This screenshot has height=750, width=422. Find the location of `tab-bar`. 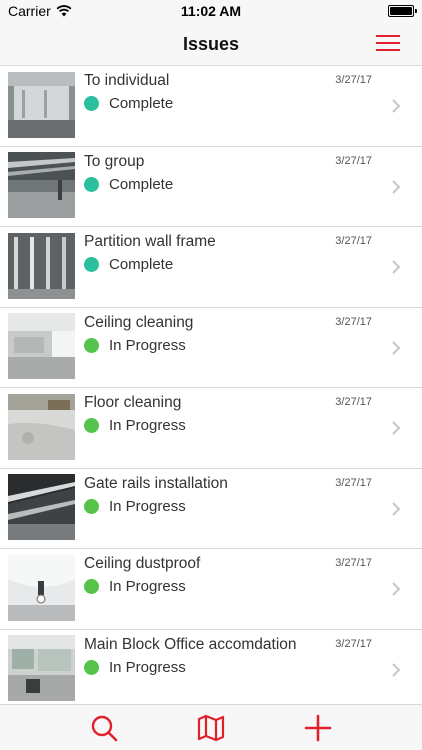

tab-bar is located at coordinates (211, 727).